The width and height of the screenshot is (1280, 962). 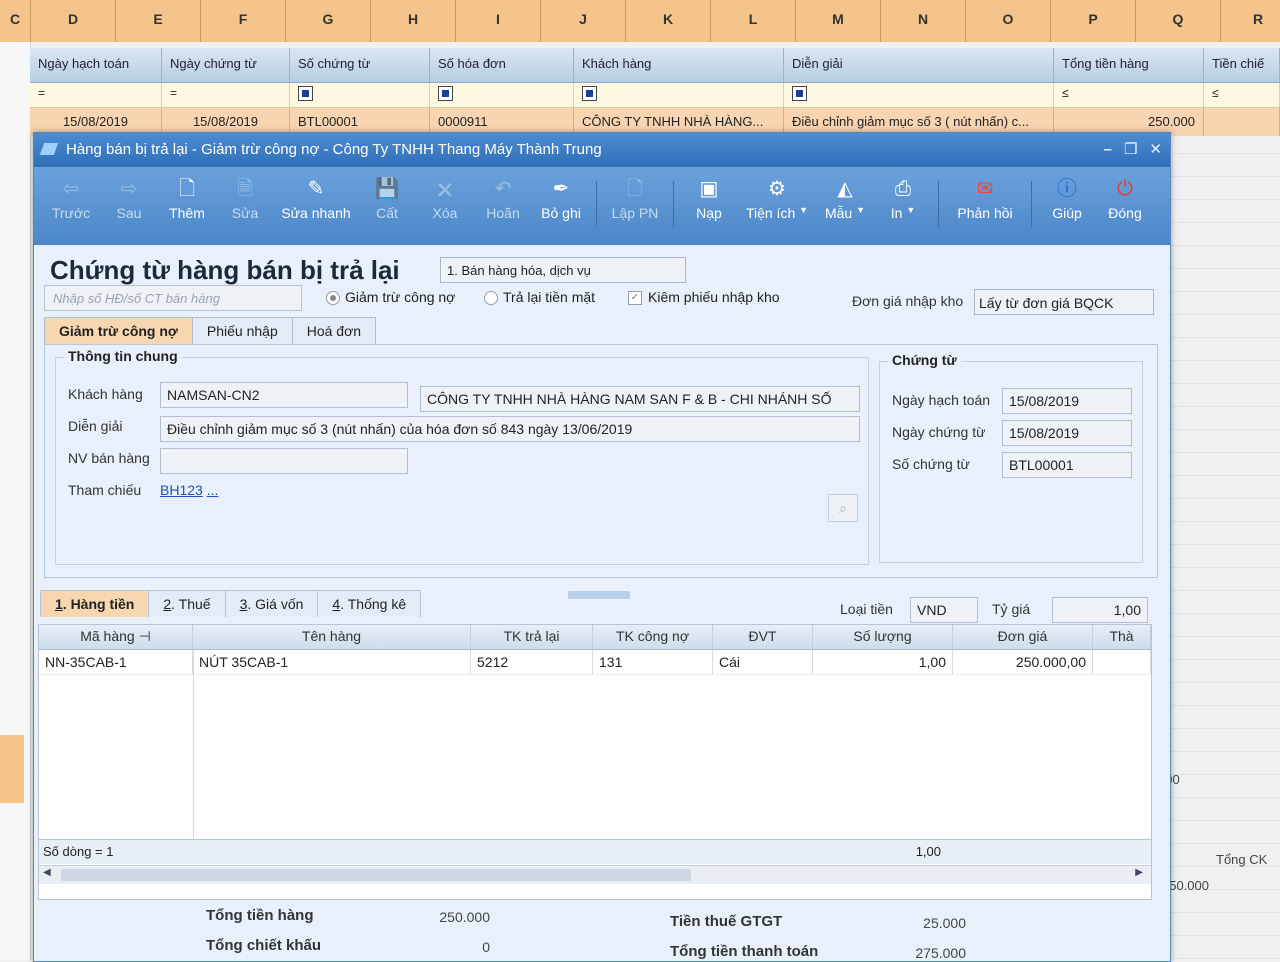 I want to click on minimize-button: –, so click(x=1108, y=150).